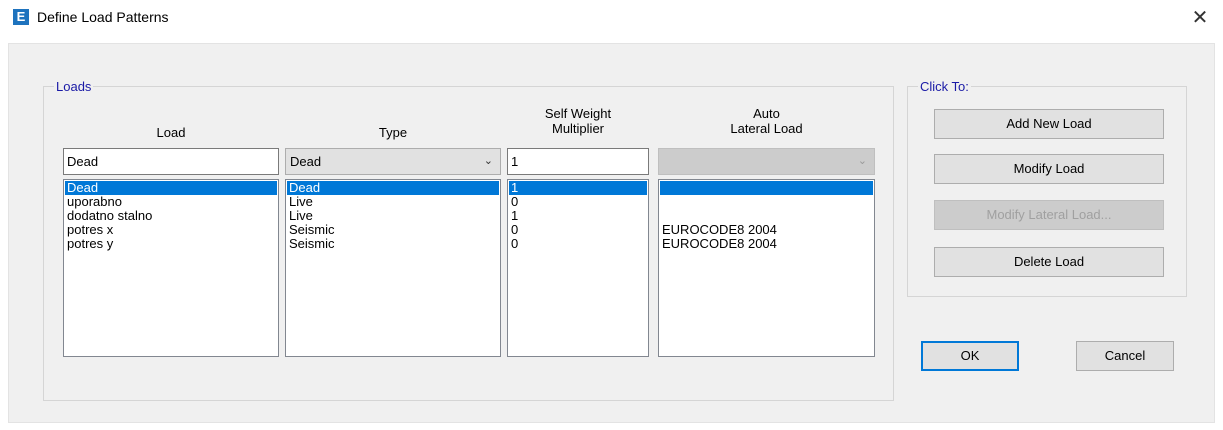 This screenshot has height=430, width=1223. I want to click on list-item: potres y, so click(171, 244).